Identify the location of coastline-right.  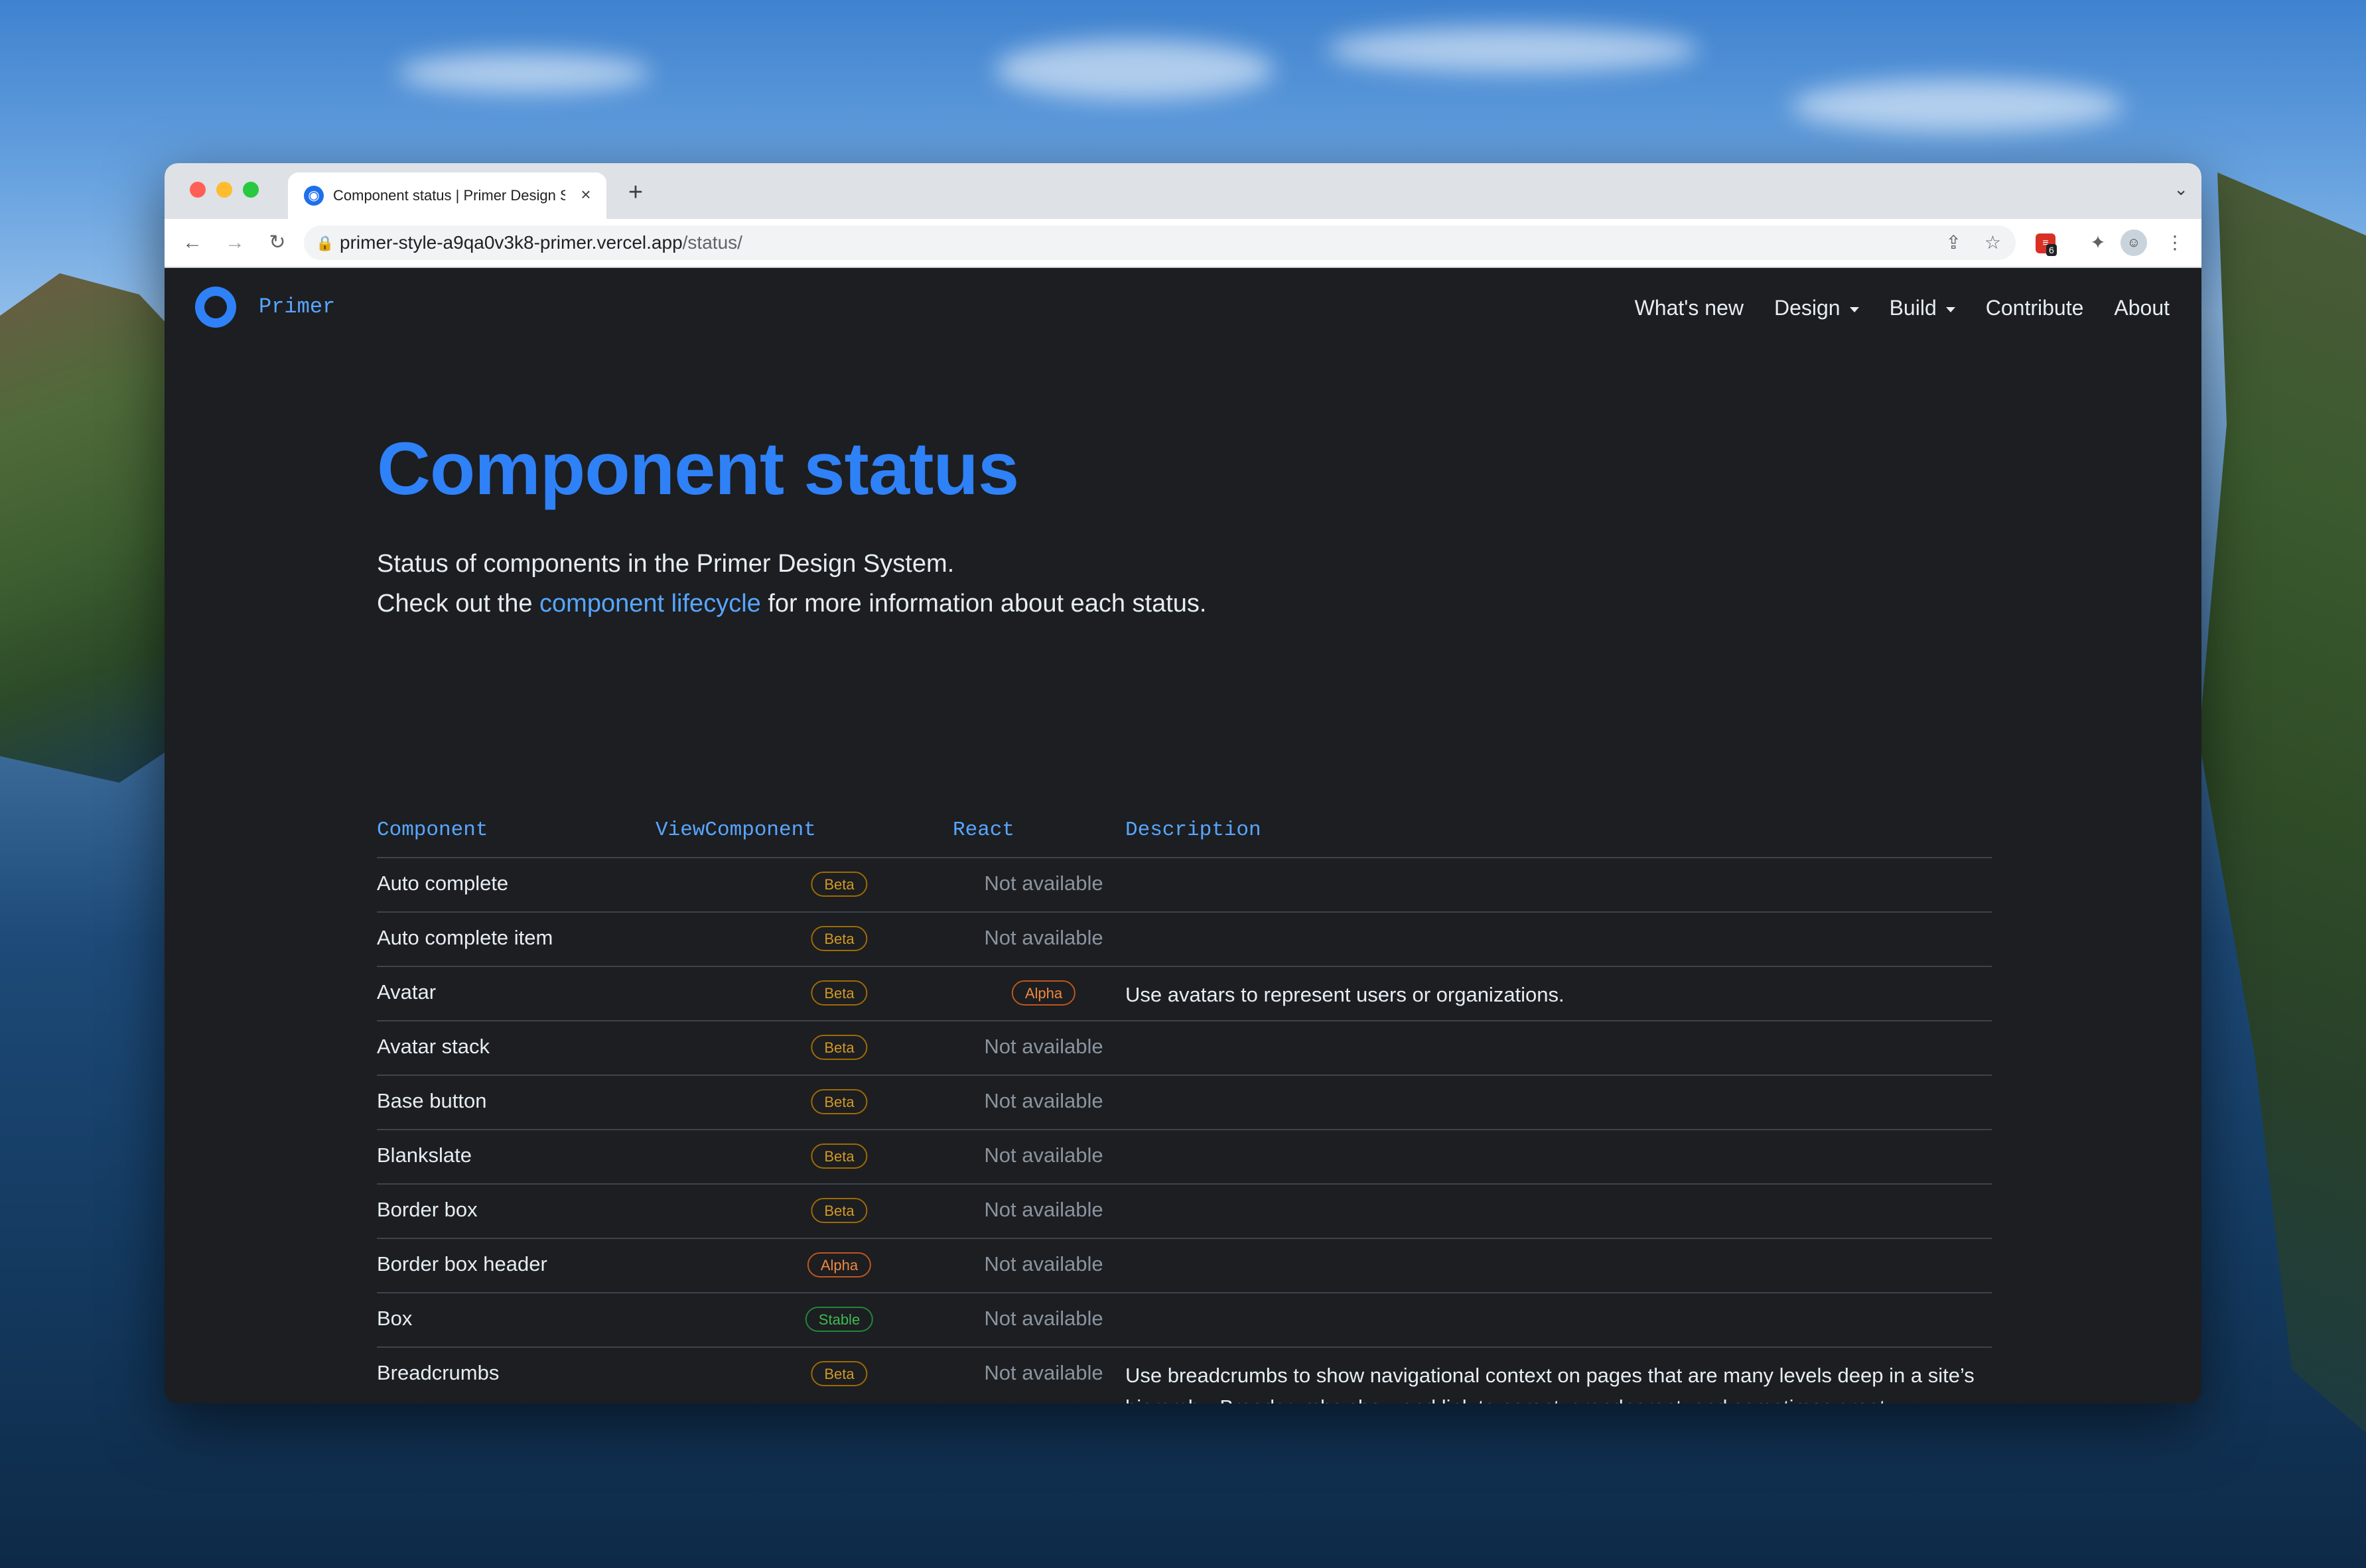
(2282, 802).